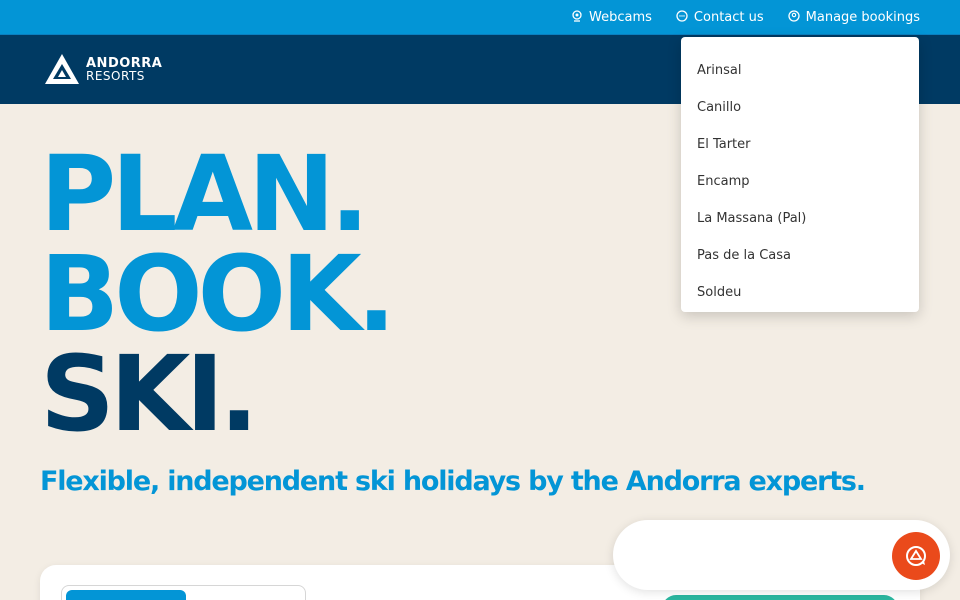 The width and height of the screenshot is (960, 600). I want to click on hero-book: BOOK., so click(218, 294).